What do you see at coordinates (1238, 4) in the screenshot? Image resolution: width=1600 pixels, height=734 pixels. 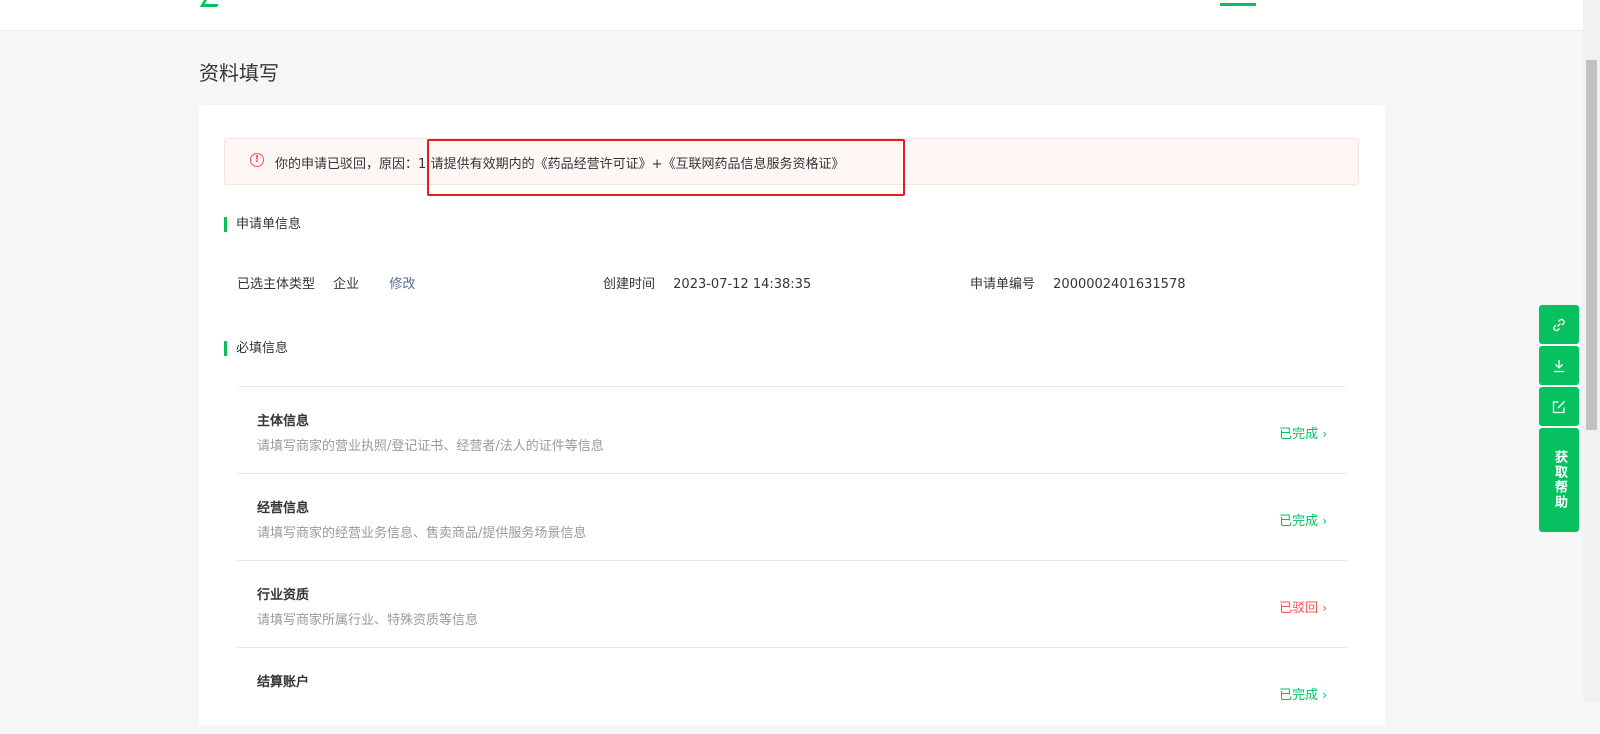 I see `active-tab-indicator` at bounding box center [1238, 4].